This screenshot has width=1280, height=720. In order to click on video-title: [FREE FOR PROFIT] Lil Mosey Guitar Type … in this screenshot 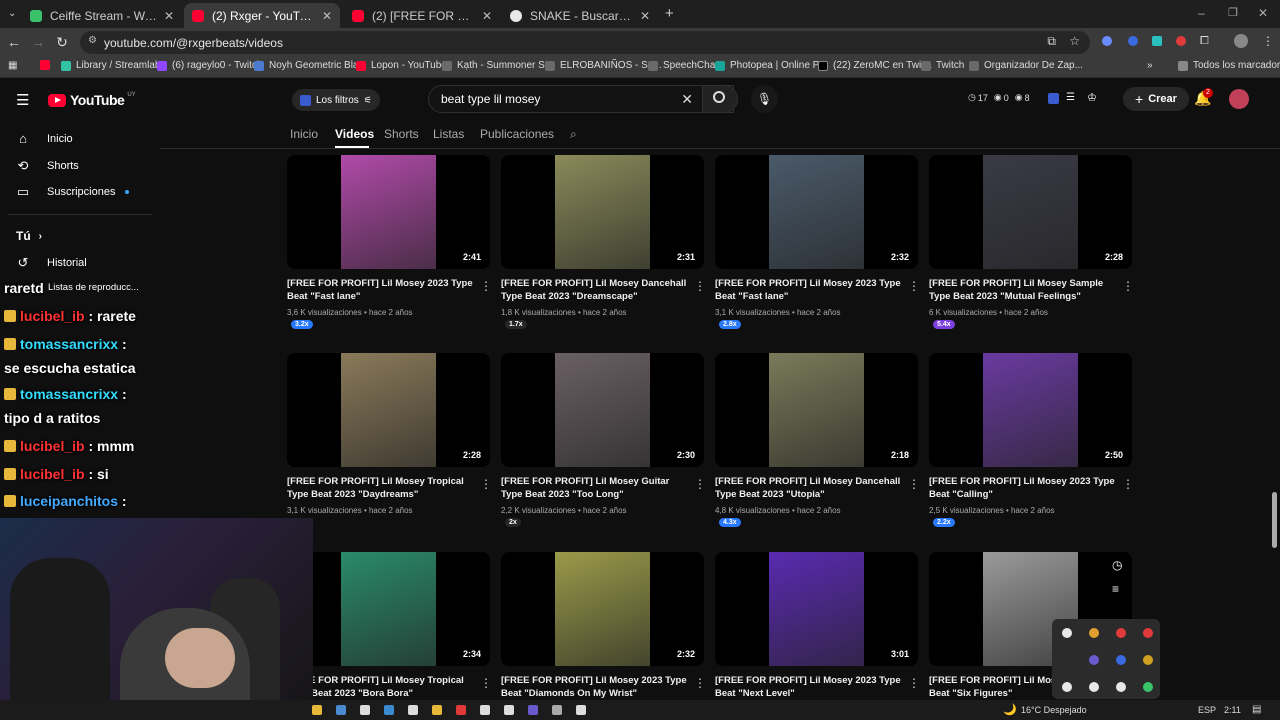, I will do `click(595, 488)`.